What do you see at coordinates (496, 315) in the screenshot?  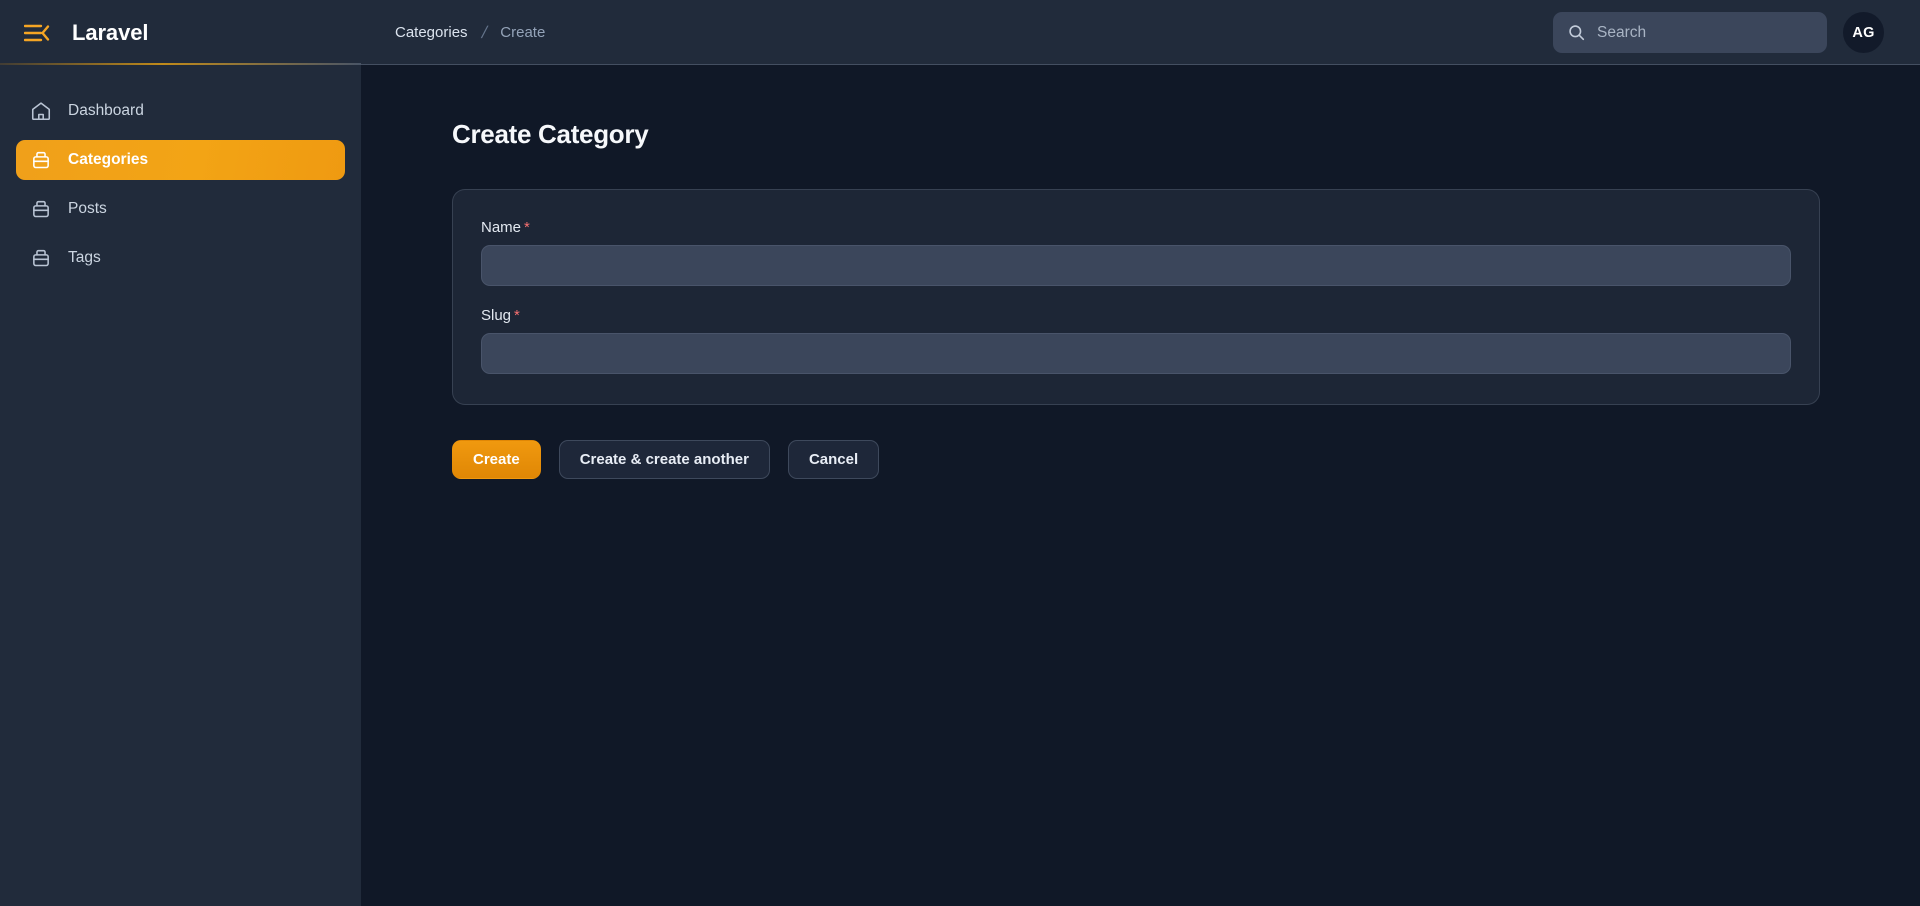 I see `field-label-text: Slug` at bounding box center [496, 315].